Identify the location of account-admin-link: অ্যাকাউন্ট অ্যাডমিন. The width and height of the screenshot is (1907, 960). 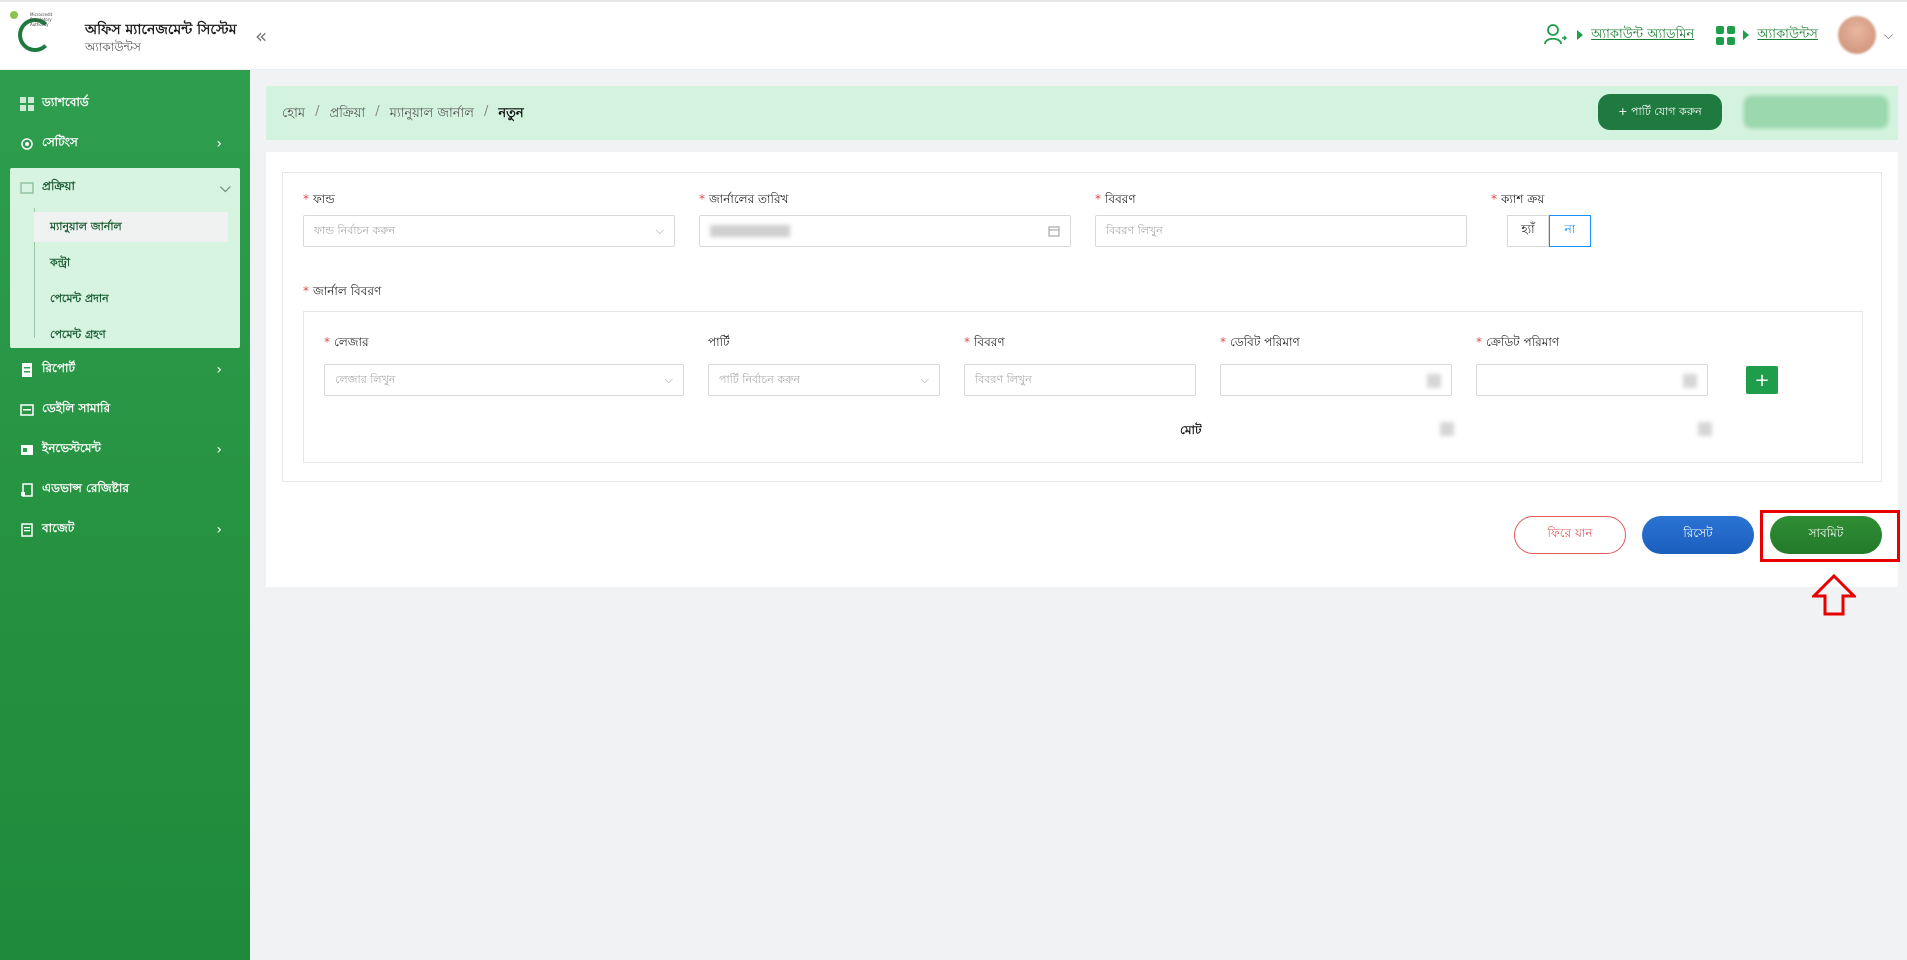
(1642, 35).